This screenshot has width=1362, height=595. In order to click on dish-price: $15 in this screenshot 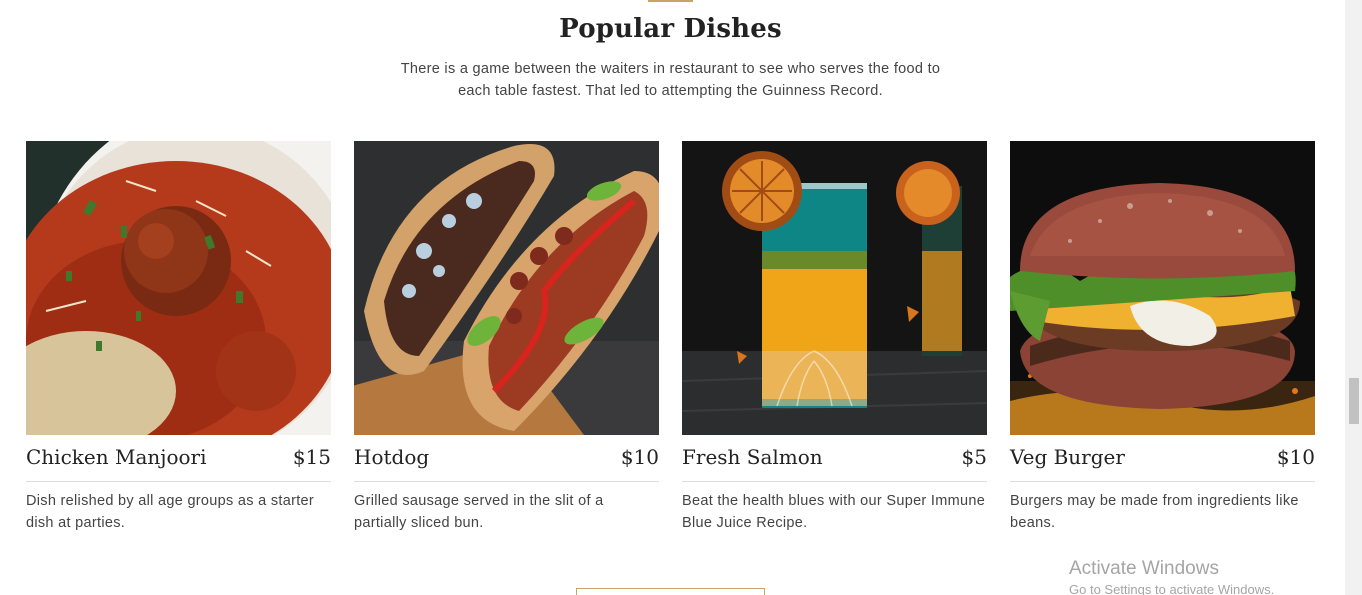, I will do `click(311, 457)`.